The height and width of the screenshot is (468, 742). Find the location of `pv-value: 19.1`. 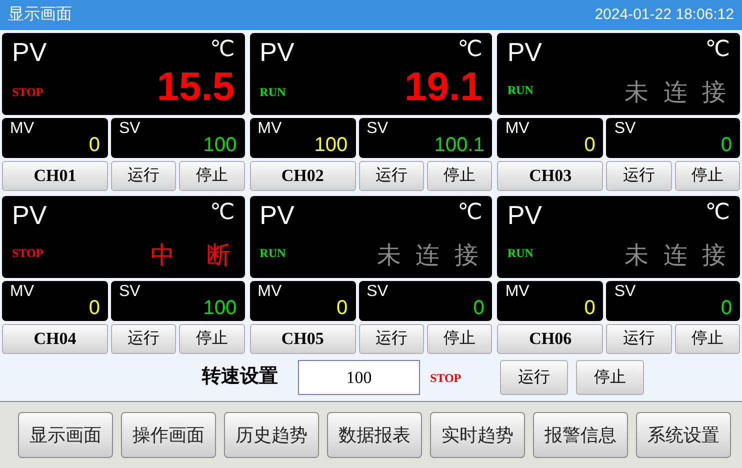

pv-value: 19.1 is located at coordinates (443, 87).